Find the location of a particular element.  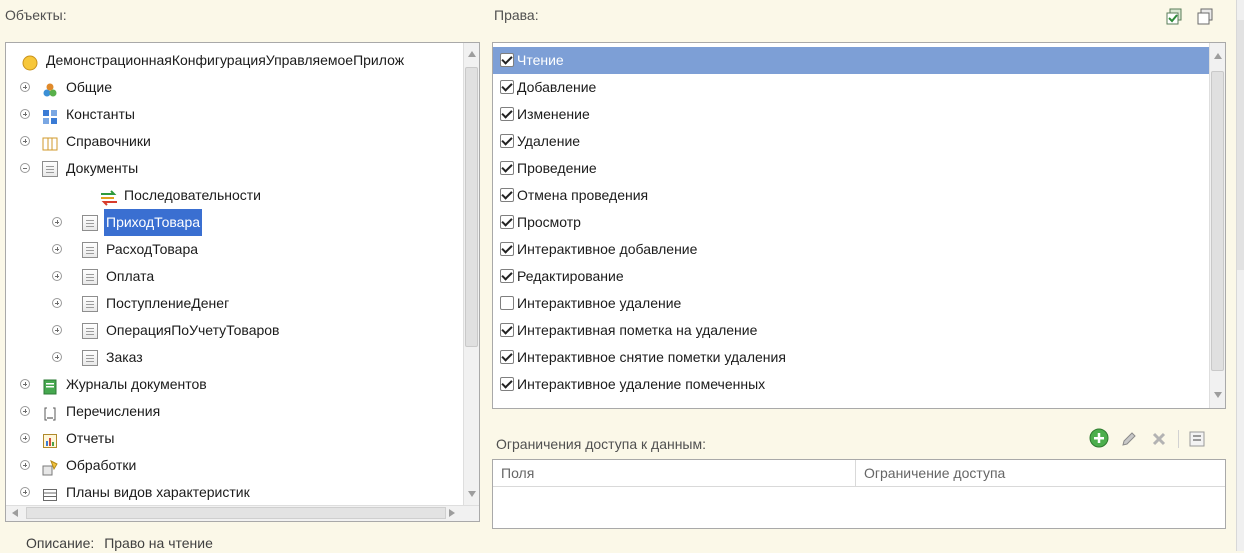

objects-hscroll-thumb is located at coordinates (236, 513).